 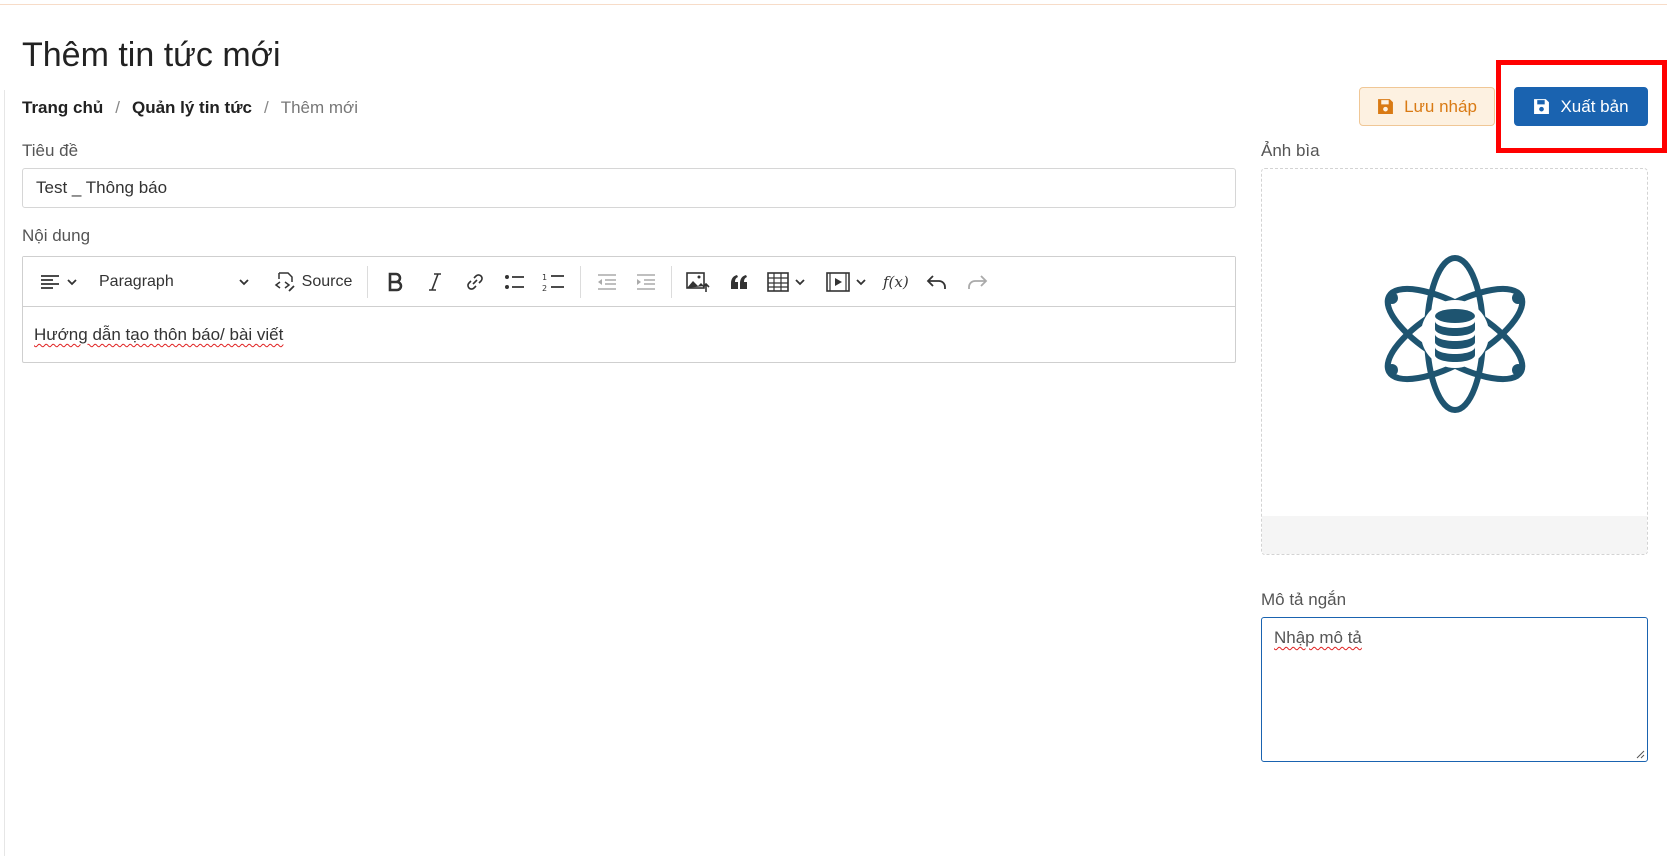 What do you see at coordinates (175, 282) in the screenshot?
I see `paragraph-dropdown: Paragraph` at bounding box center [175, 282].